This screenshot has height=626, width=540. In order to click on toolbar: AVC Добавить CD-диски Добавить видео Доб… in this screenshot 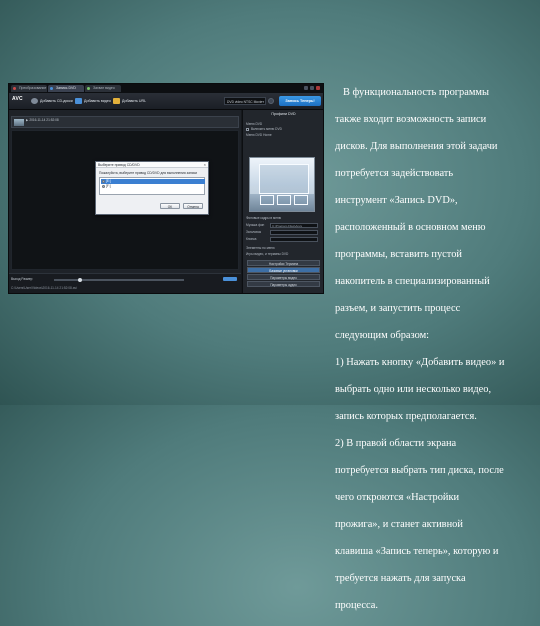, I will do `click(166, 101)`.